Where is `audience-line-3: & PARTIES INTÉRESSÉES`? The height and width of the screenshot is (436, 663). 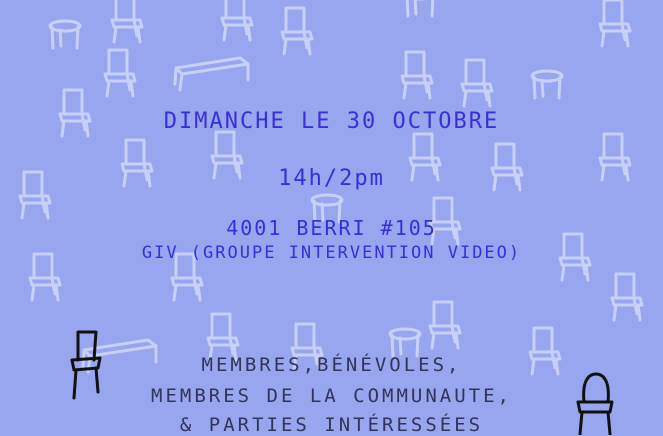
audience-line-3: & PARTIES INTÉRESSÉES is located at coordinates (331, 425).